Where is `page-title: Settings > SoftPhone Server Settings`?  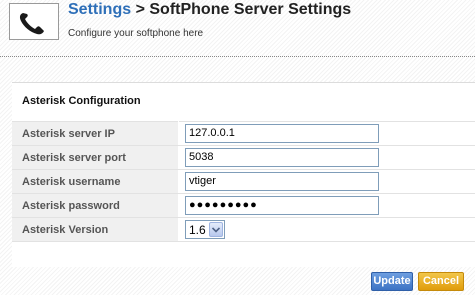 page-title: Settings > SoftPhone Server Settings is located at coordinates (209, 10).